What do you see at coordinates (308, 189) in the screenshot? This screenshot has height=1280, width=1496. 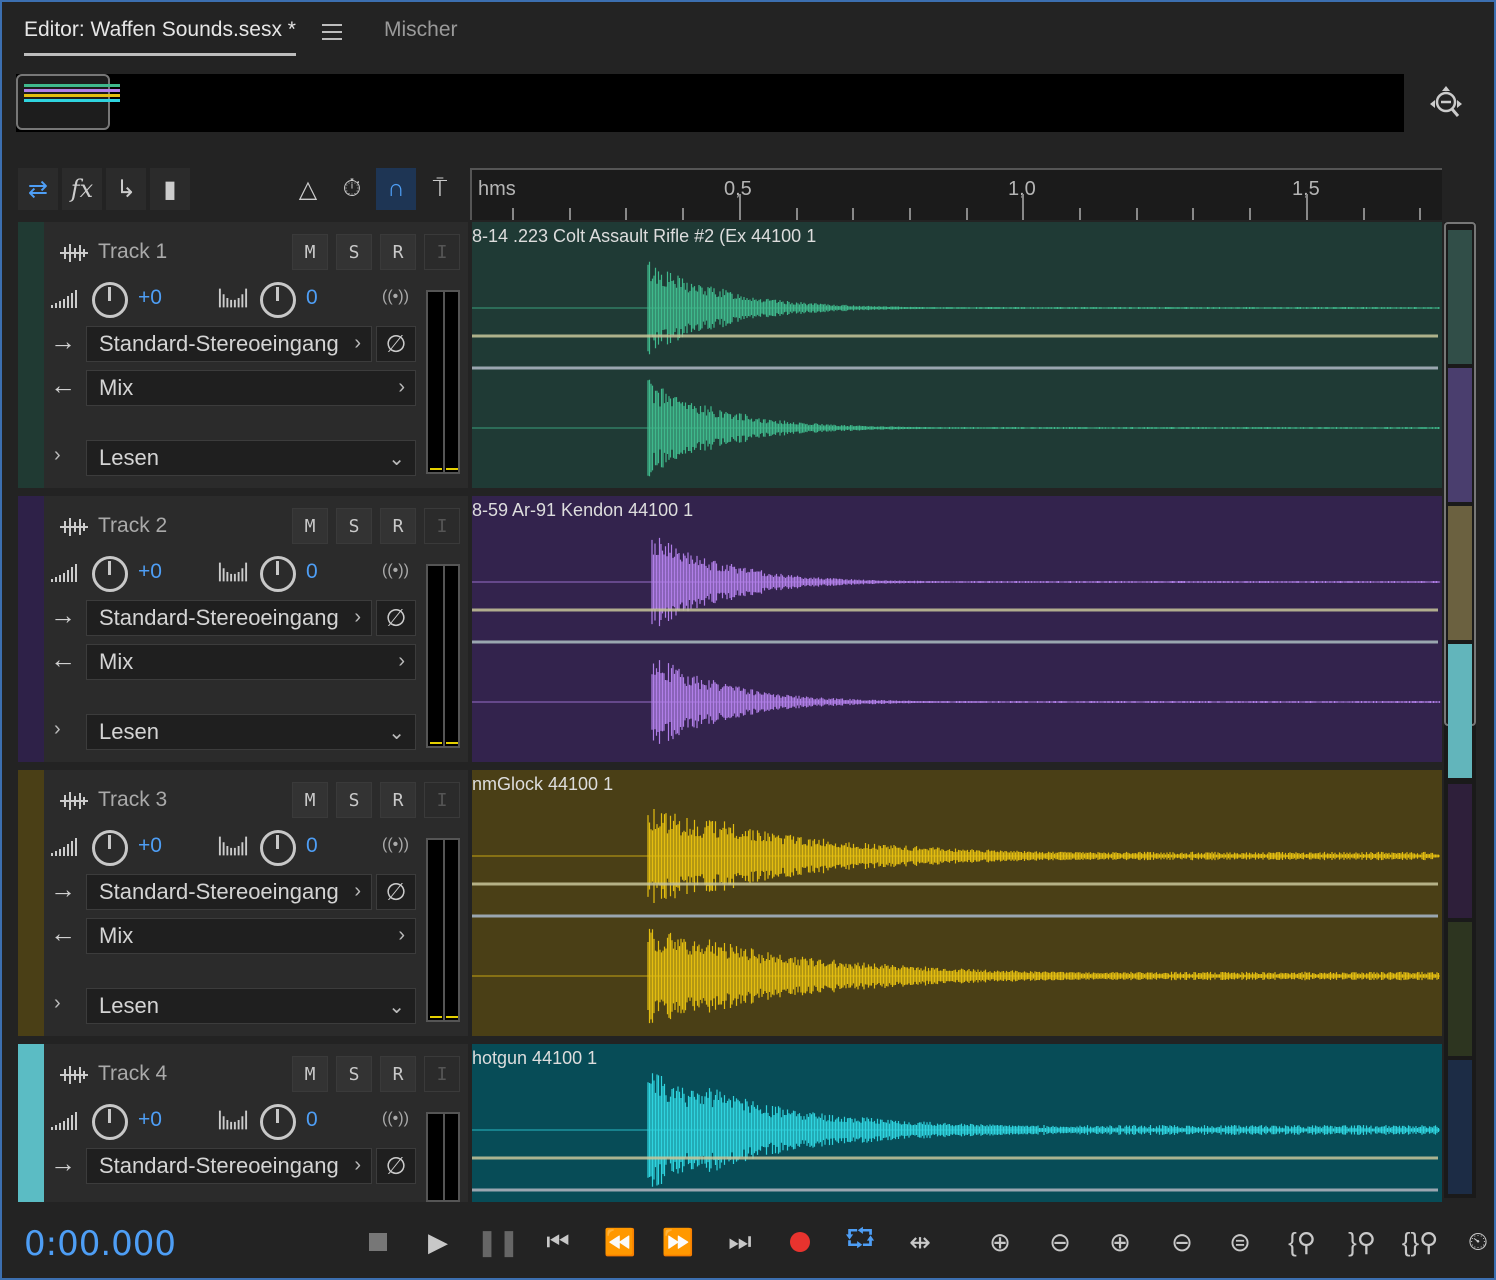 I see `metronome-icon: △` at bounding box center [308, 189].